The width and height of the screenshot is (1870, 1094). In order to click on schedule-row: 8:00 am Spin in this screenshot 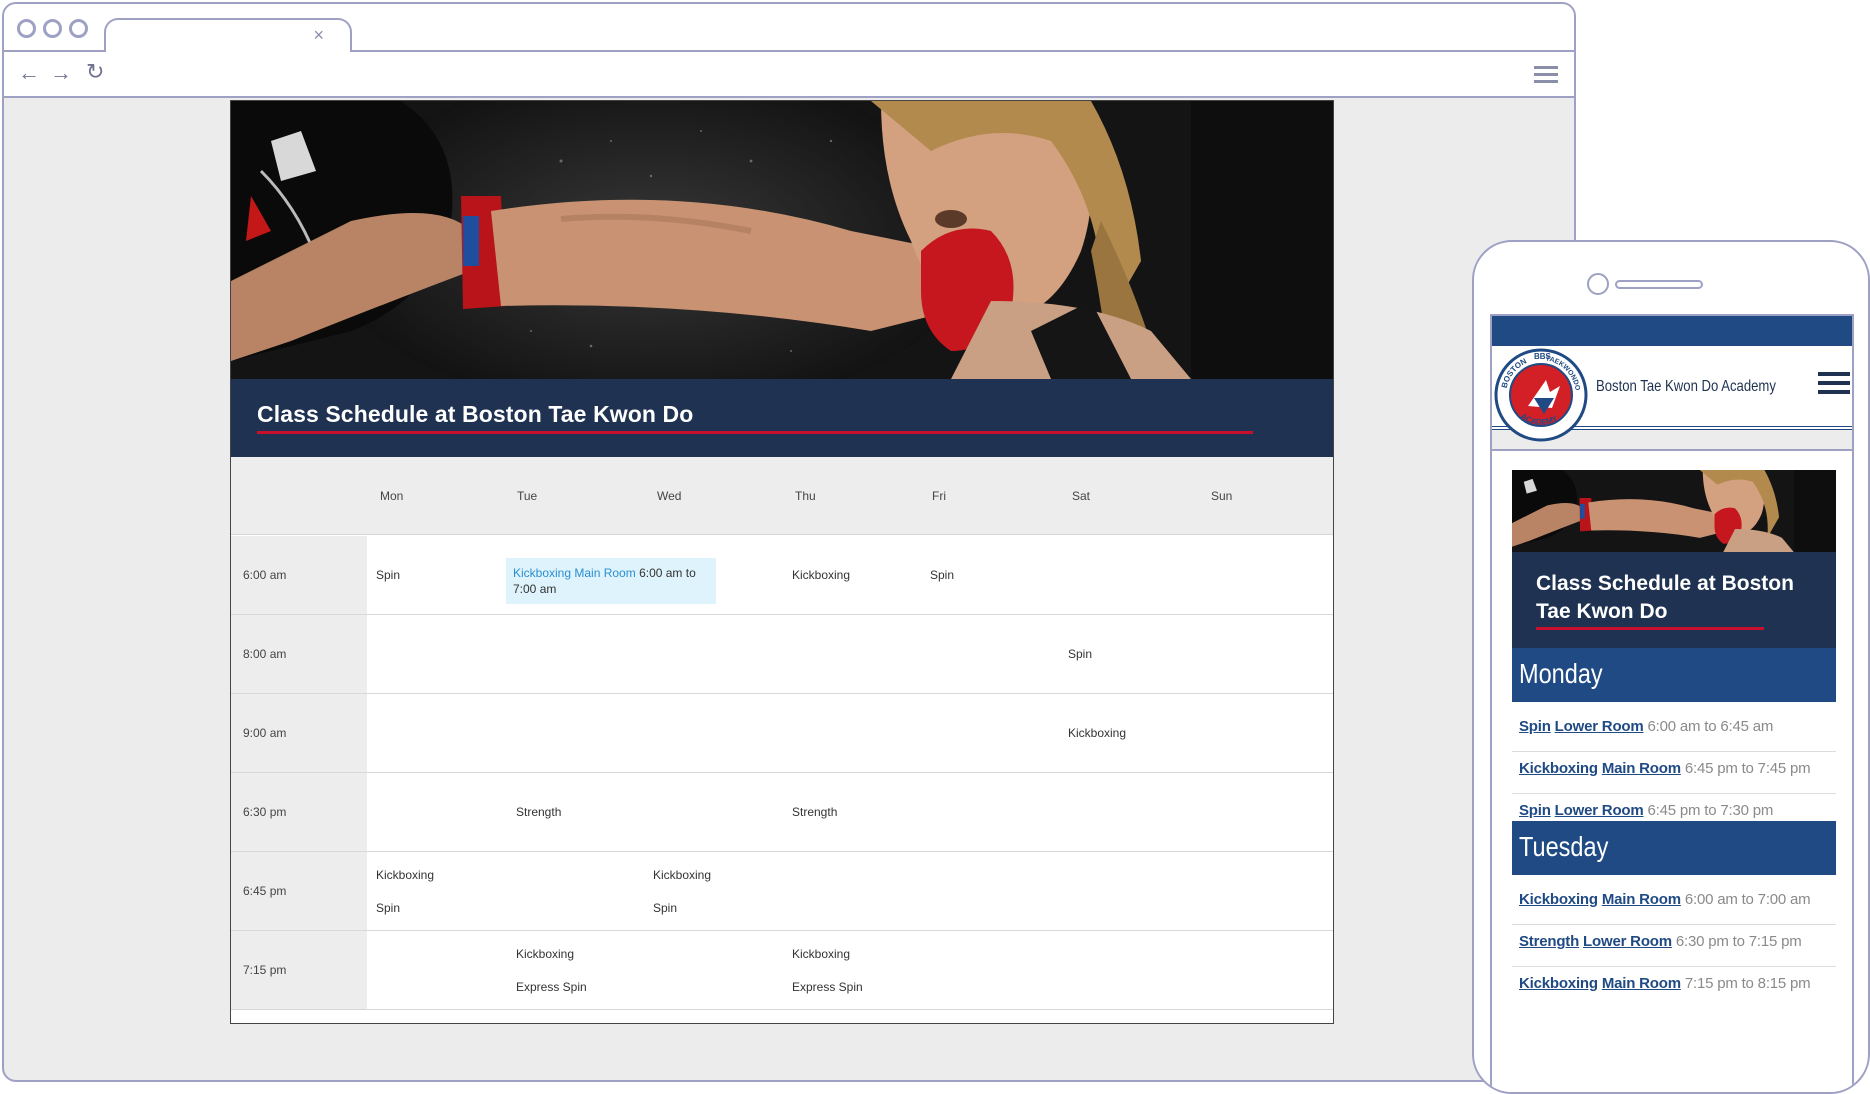, I will do `click(782, 654)`.